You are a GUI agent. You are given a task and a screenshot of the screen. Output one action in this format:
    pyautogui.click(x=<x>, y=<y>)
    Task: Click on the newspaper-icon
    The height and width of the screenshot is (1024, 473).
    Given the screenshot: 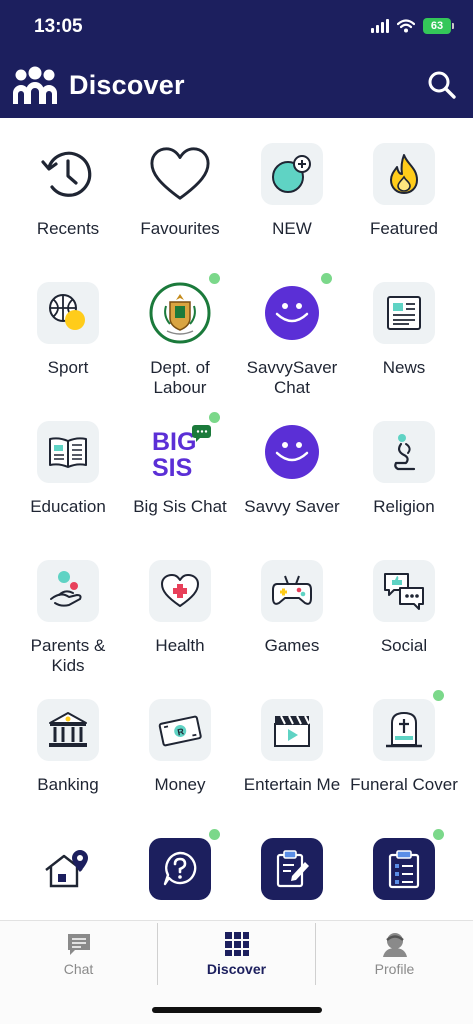 What is the action you would take?
    pyautogui.click(x=404, y=313)
    